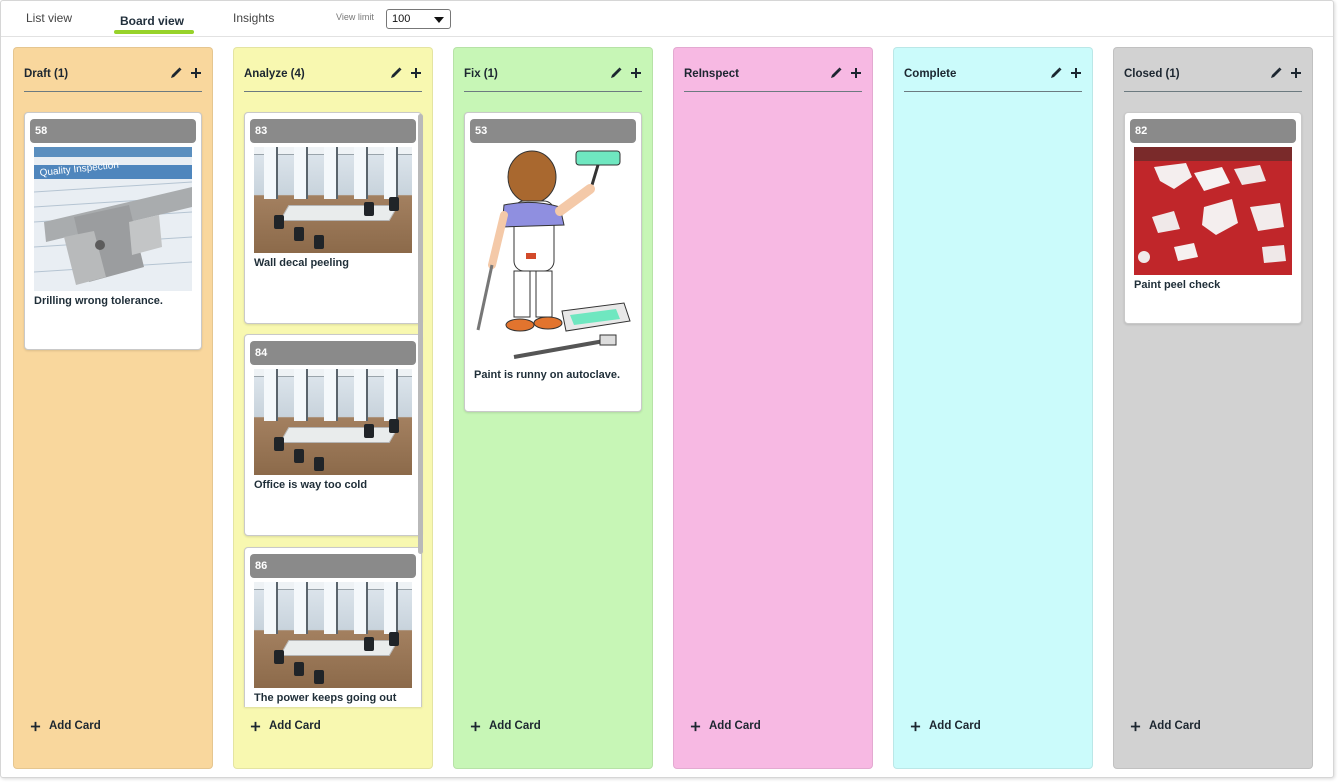 Image resolution: width=1339 pixels, height=782 pixels. Describe the element at coordinates (993, 77) in the screenshot. I see `column-header: Complete` at that location.